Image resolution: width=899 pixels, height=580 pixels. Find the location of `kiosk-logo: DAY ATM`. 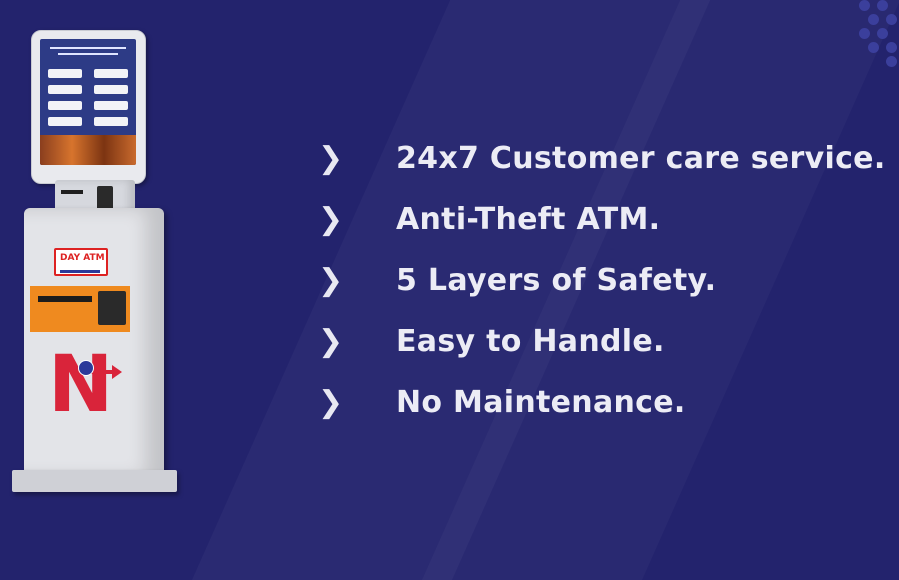

kiosk-logo: DAY ATM is located at coordinates (81, 262).